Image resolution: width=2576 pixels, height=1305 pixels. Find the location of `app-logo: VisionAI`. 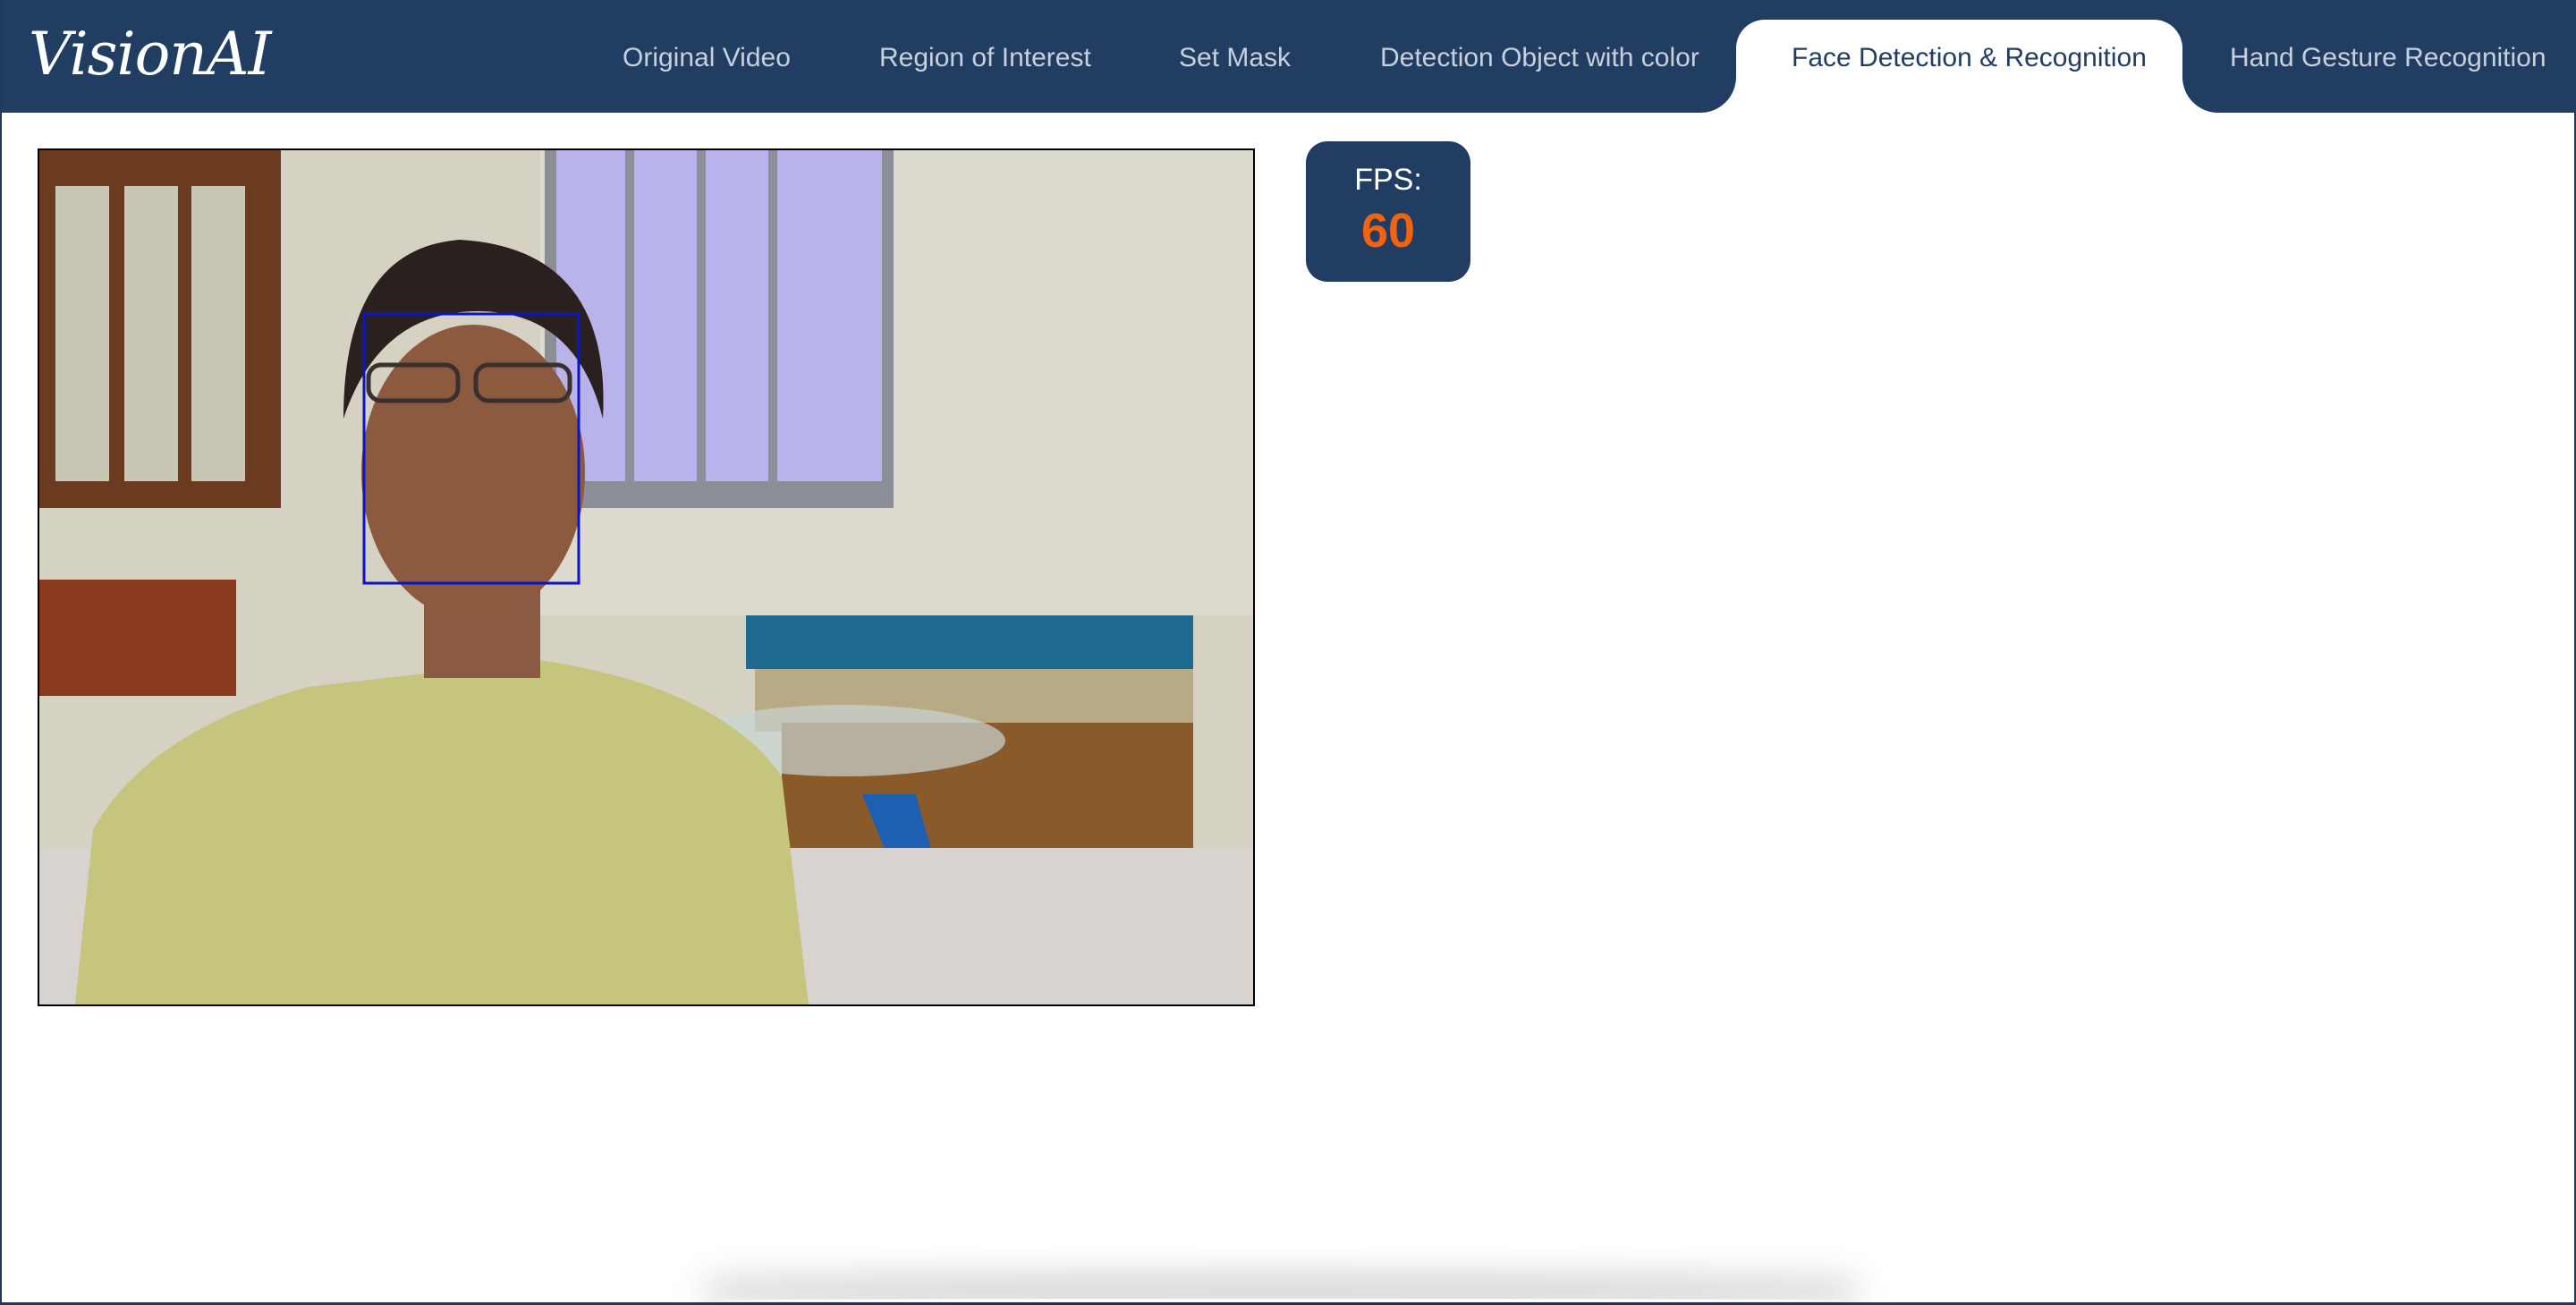

app-logo: VisionAI is located at coordinates (150, 54).